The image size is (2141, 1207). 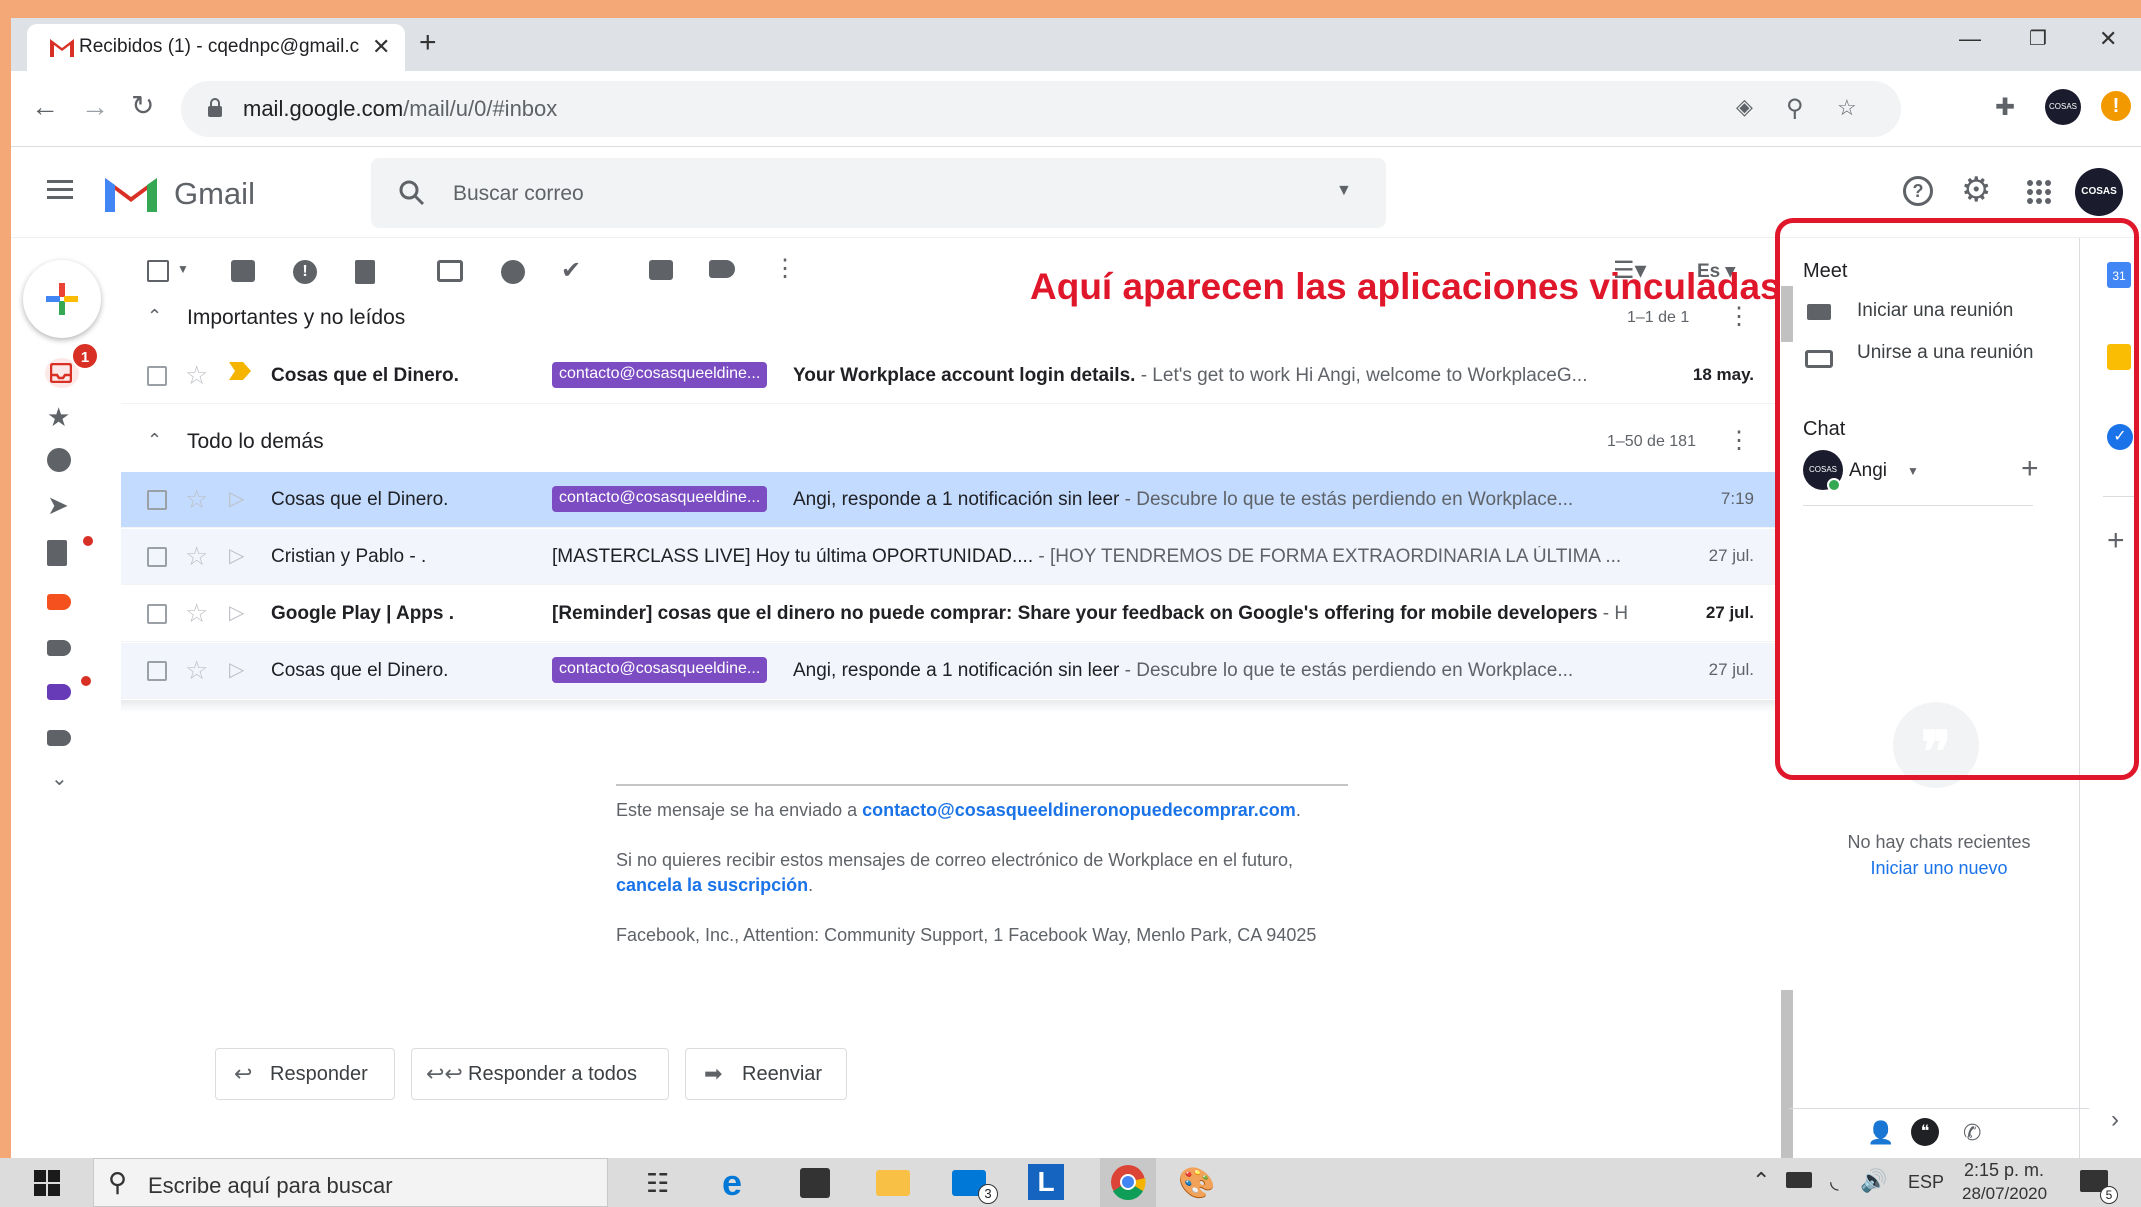 I want to click on taskbar-search-box: ⚲ Escribe aquí para buscar, so click(x=350, y=1182).